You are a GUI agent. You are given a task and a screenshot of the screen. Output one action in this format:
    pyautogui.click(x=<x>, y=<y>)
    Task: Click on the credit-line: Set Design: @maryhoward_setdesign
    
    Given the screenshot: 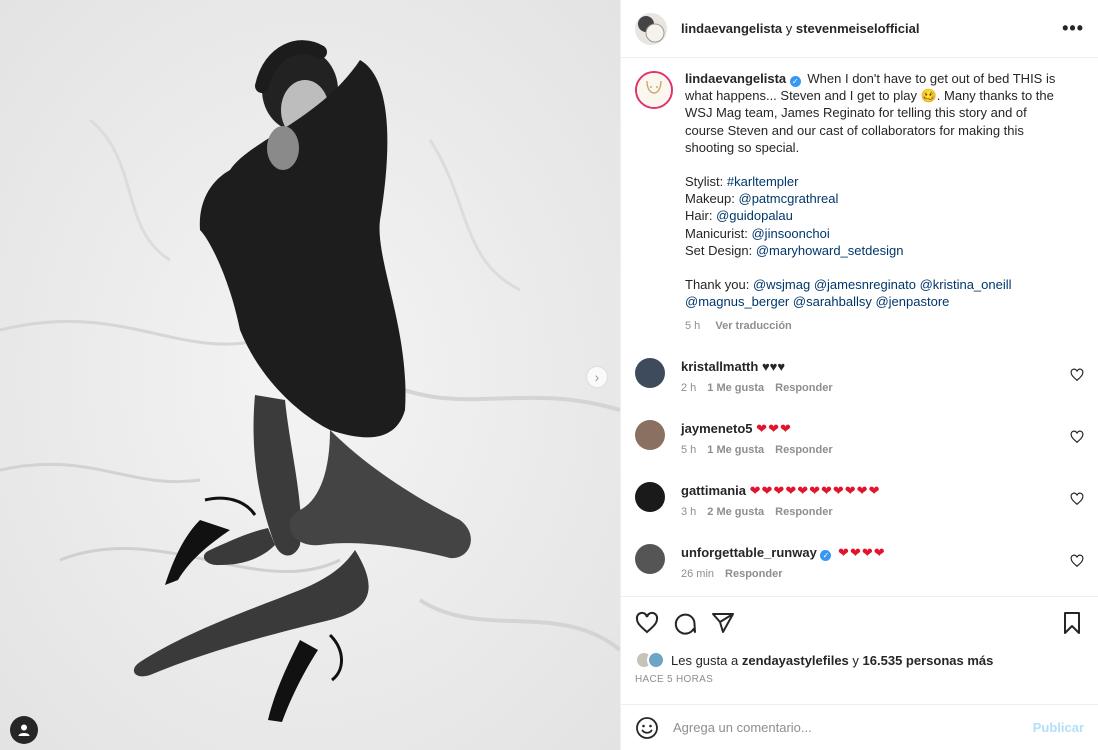 What is the action you would take?
    pyautogui.click(x=794, y=250)
    